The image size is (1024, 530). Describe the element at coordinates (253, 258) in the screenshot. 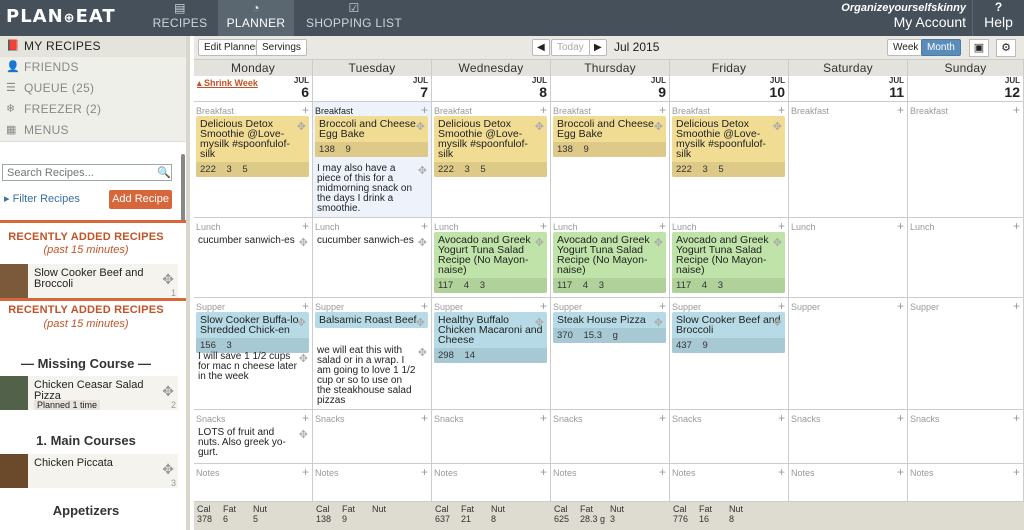

I see `meal-slot-lunch: Lunch + cucumber sanwich-es ✥` at that location.